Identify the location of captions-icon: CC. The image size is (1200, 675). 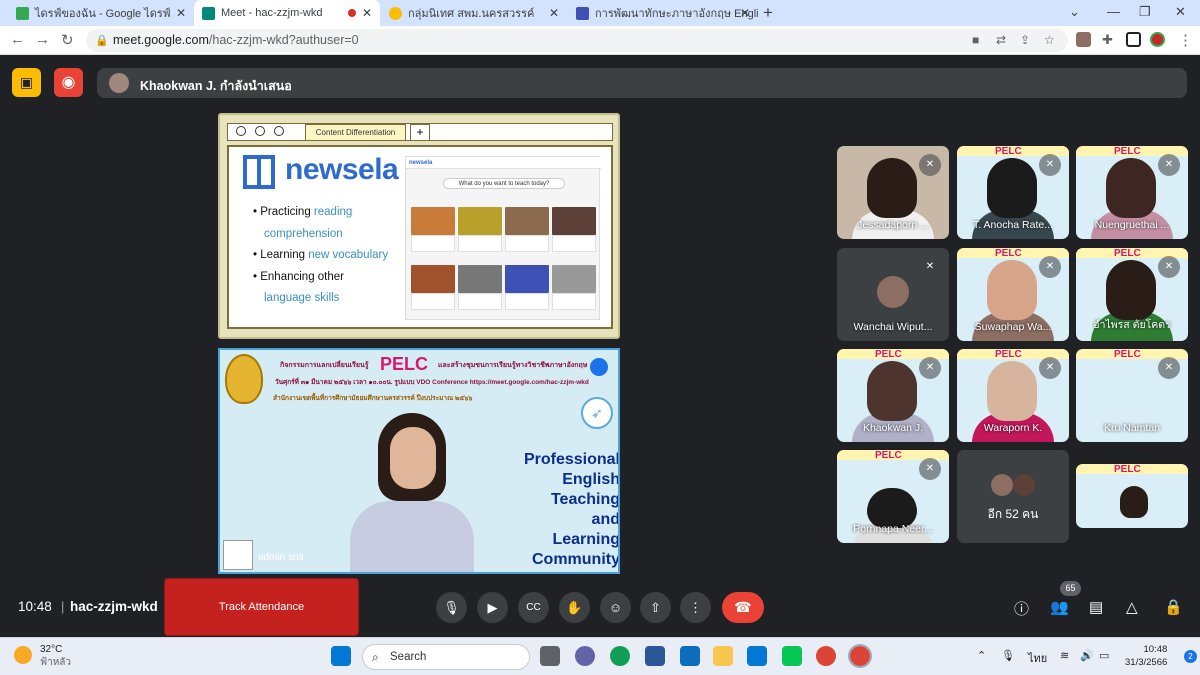
(533, 607).